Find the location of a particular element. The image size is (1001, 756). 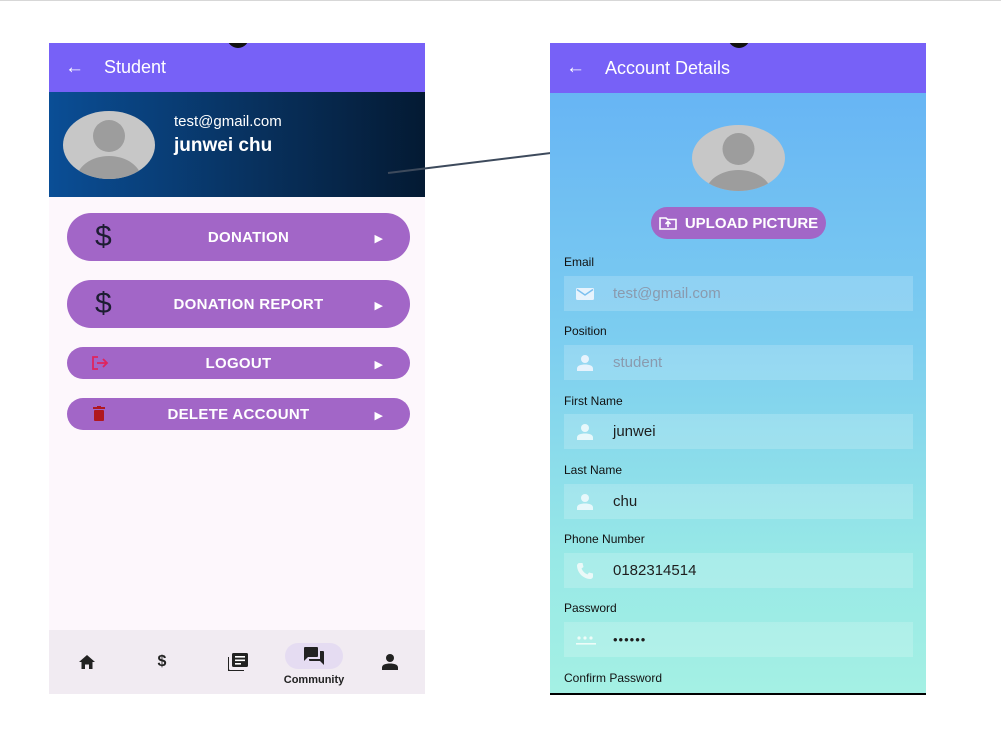

nav-profile is located at coordinates (390, 662).